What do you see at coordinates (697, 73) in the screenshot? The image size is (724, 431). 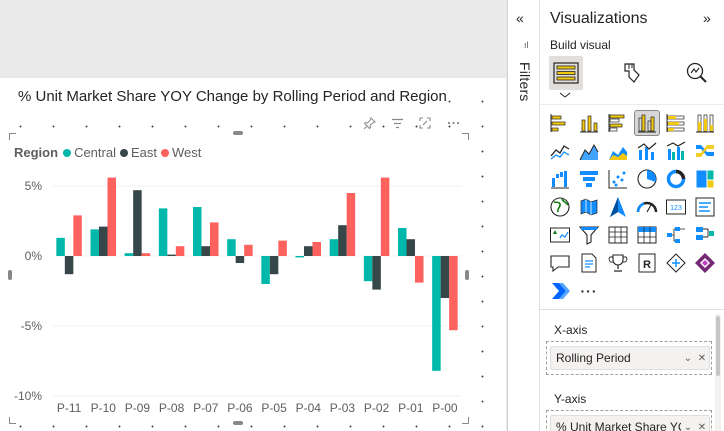 I see `analytics-icon` at bounding box center [697, 73].